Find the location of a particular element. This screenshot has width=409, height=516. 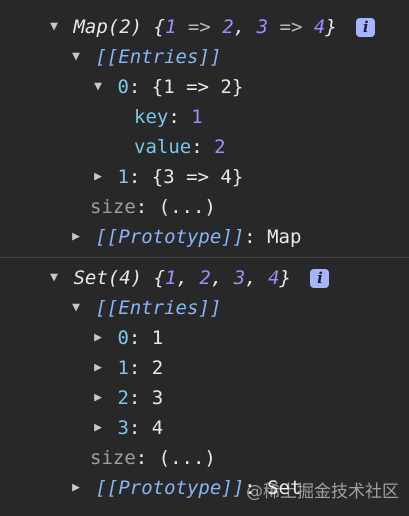

set-header: ▼ Set(4) {1, 2, 3, 4} i is located at coordinates (188, 278).